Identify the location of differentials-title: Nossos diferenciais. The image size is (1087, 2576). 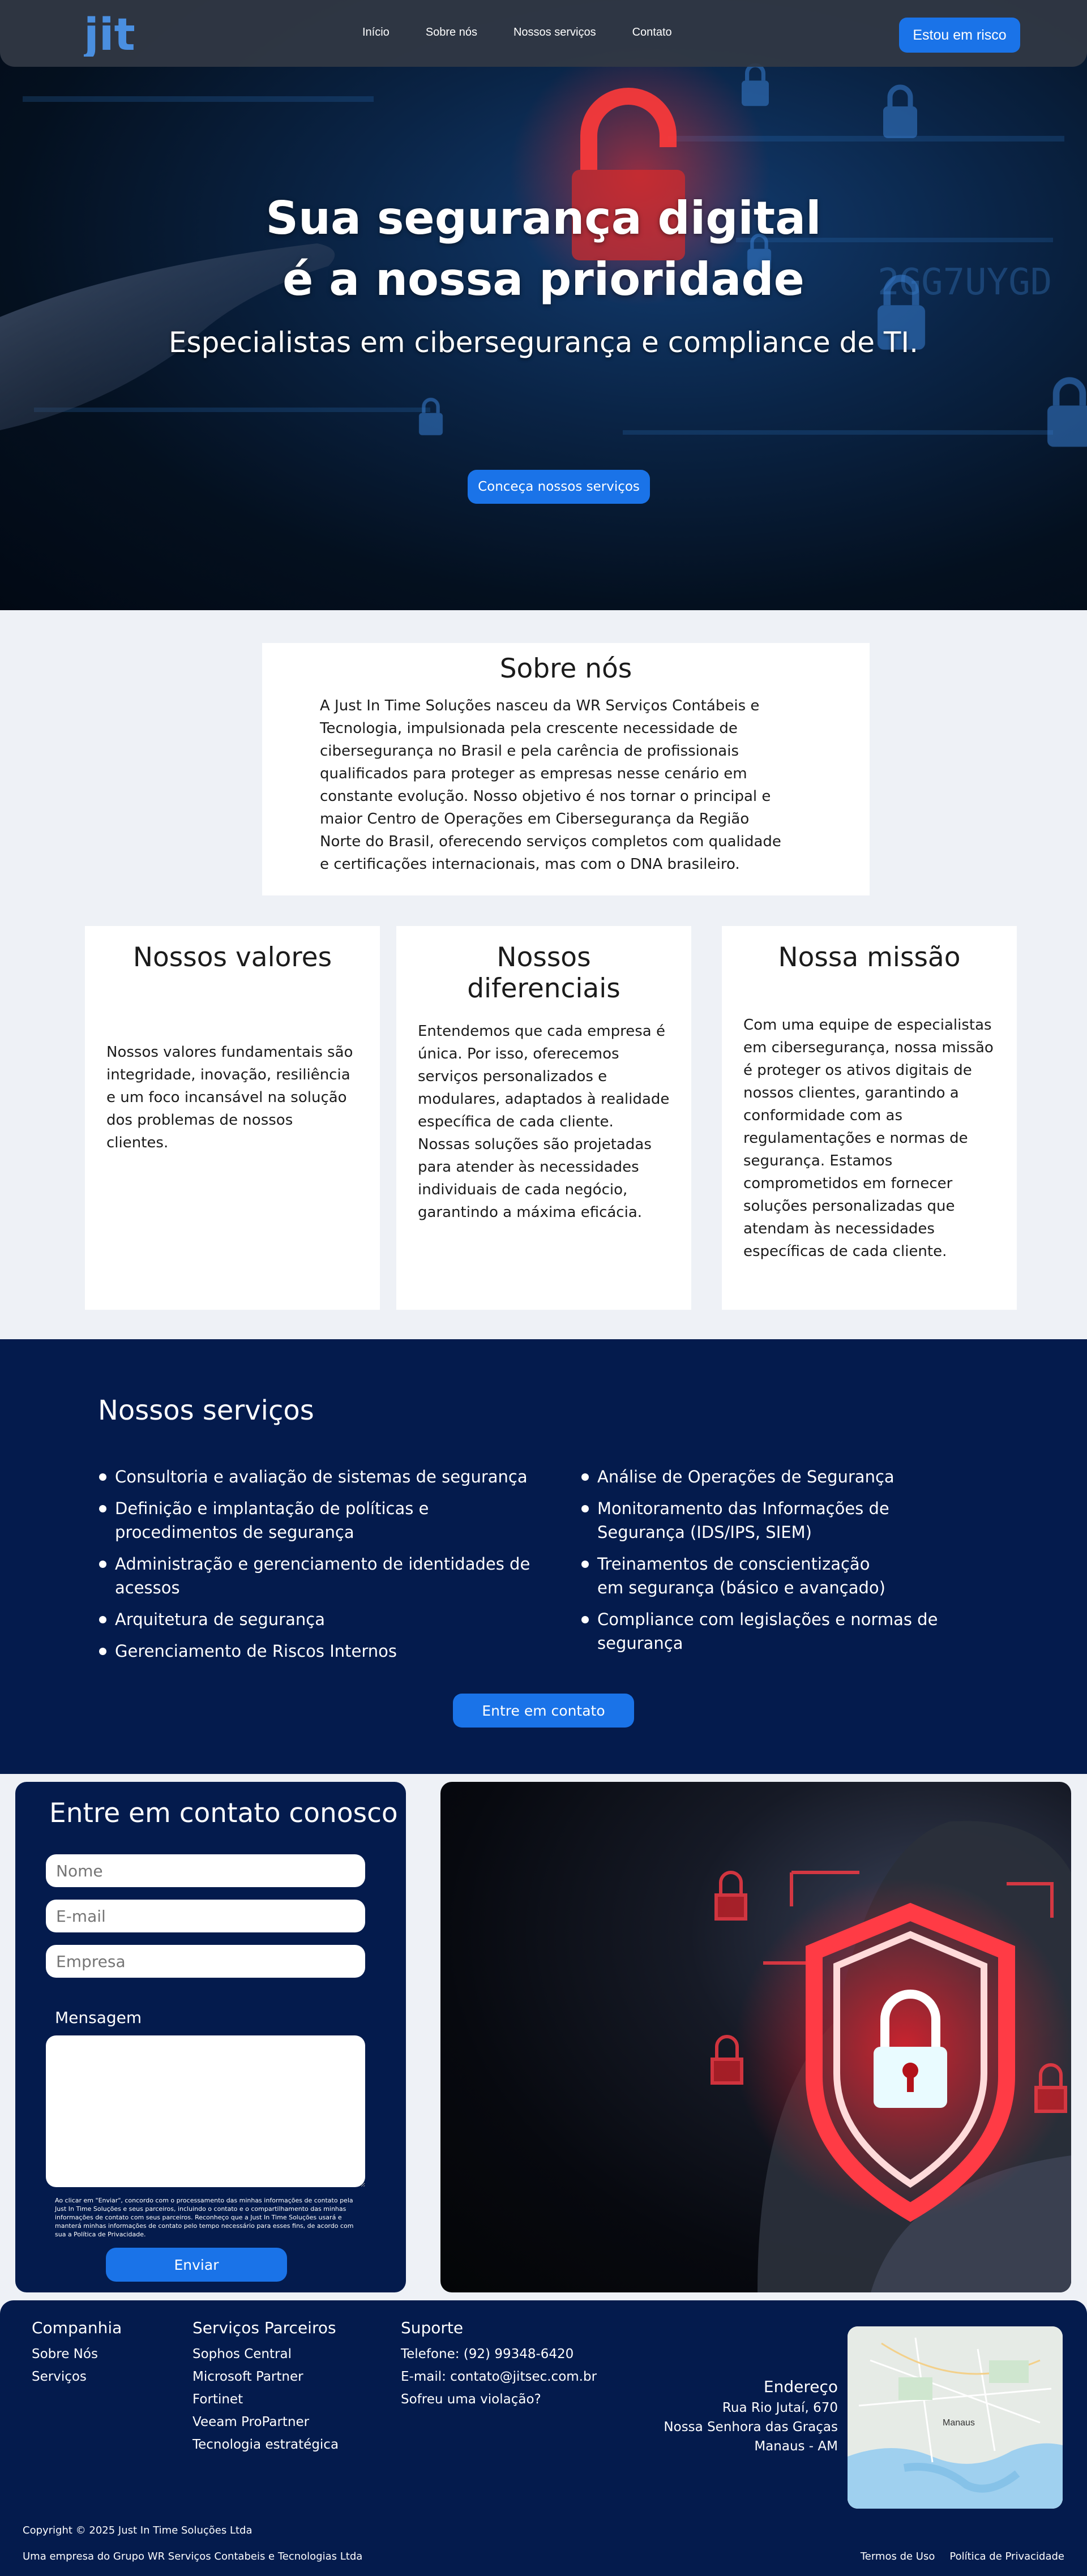
(543, 973).